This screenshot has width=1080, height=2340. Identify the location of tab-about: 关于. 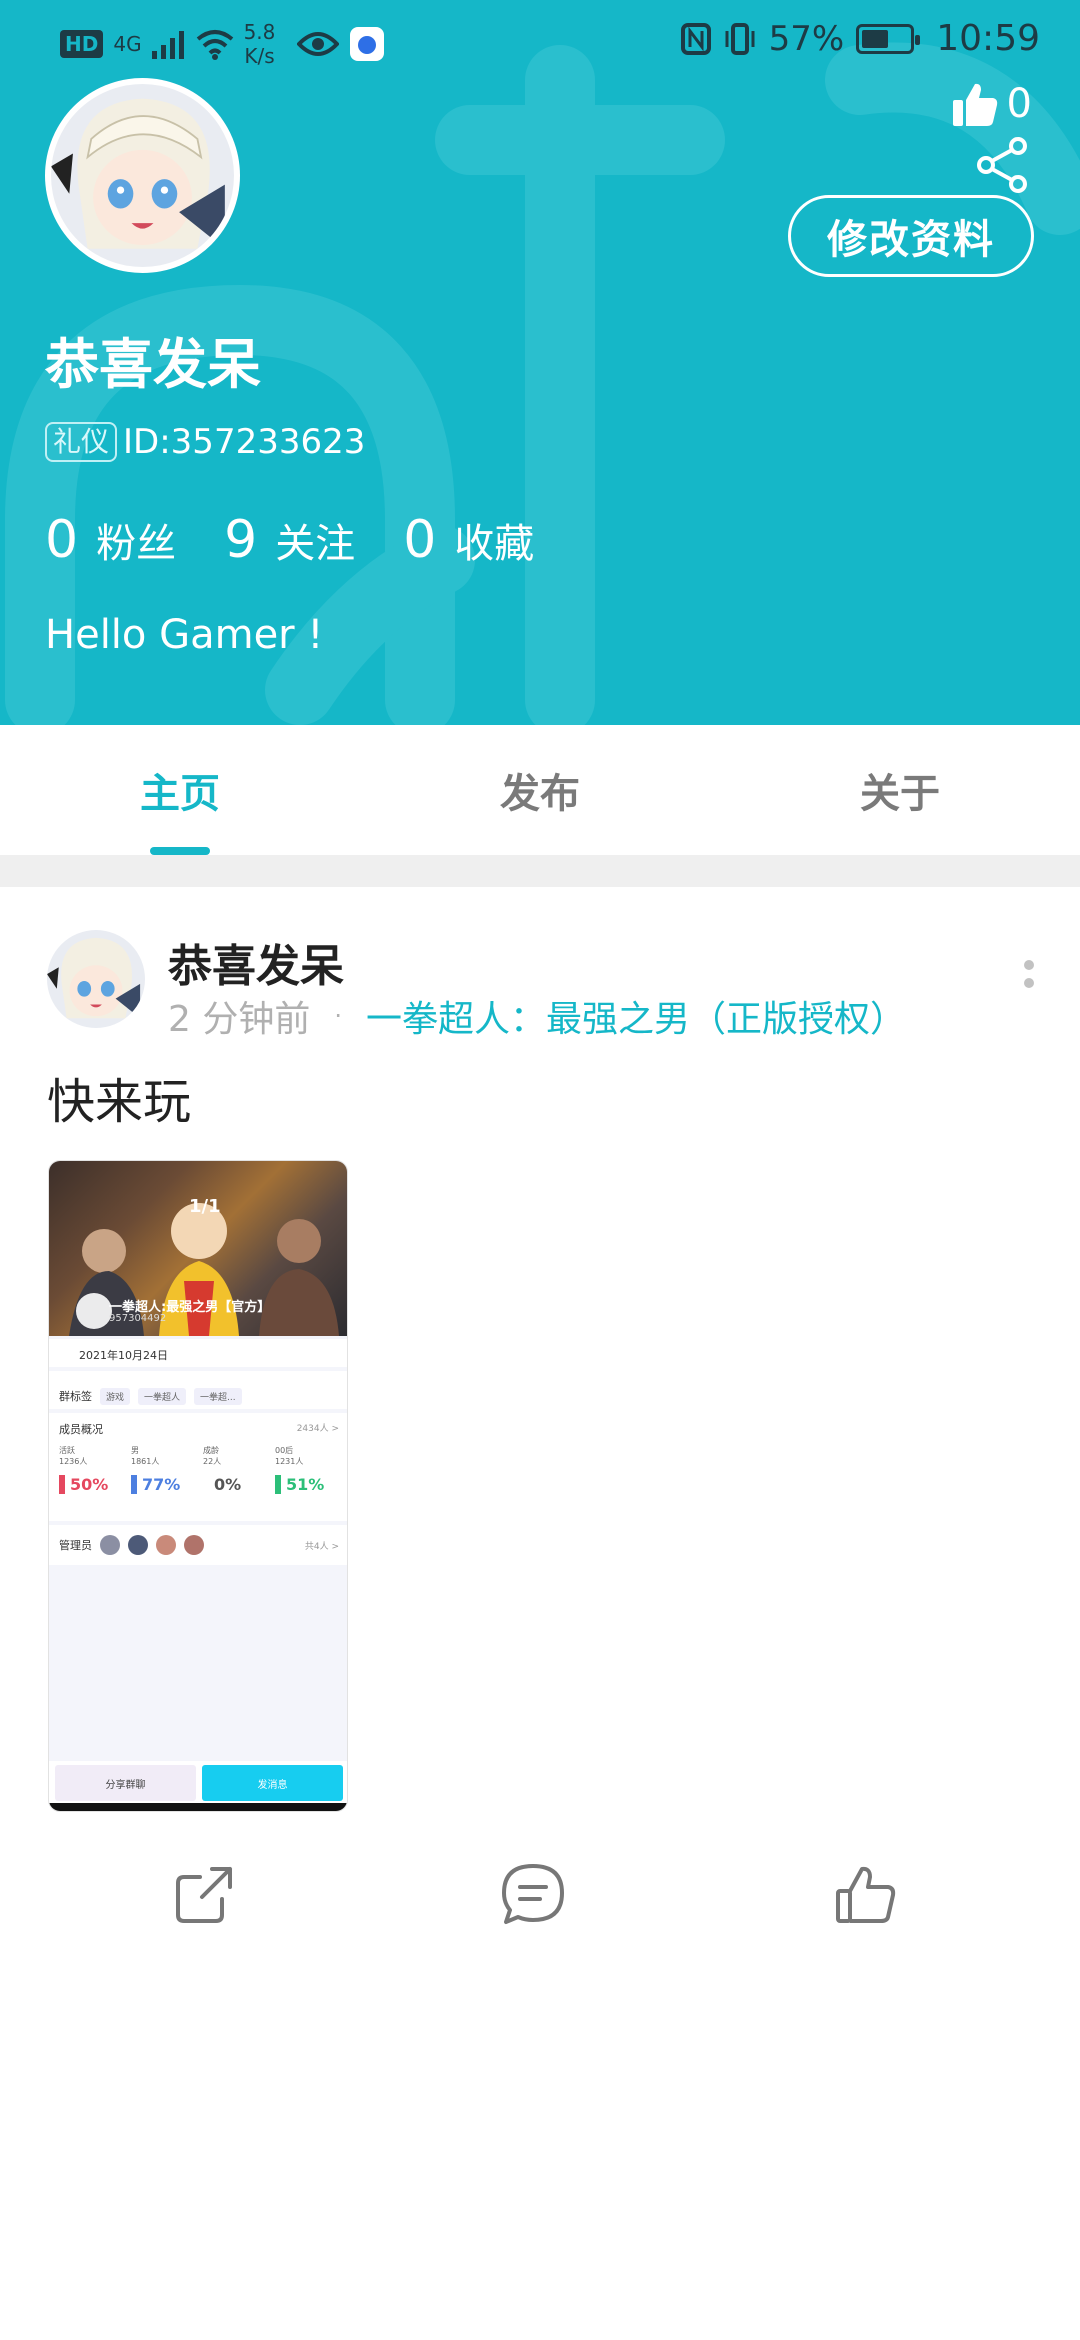
(900, 790).